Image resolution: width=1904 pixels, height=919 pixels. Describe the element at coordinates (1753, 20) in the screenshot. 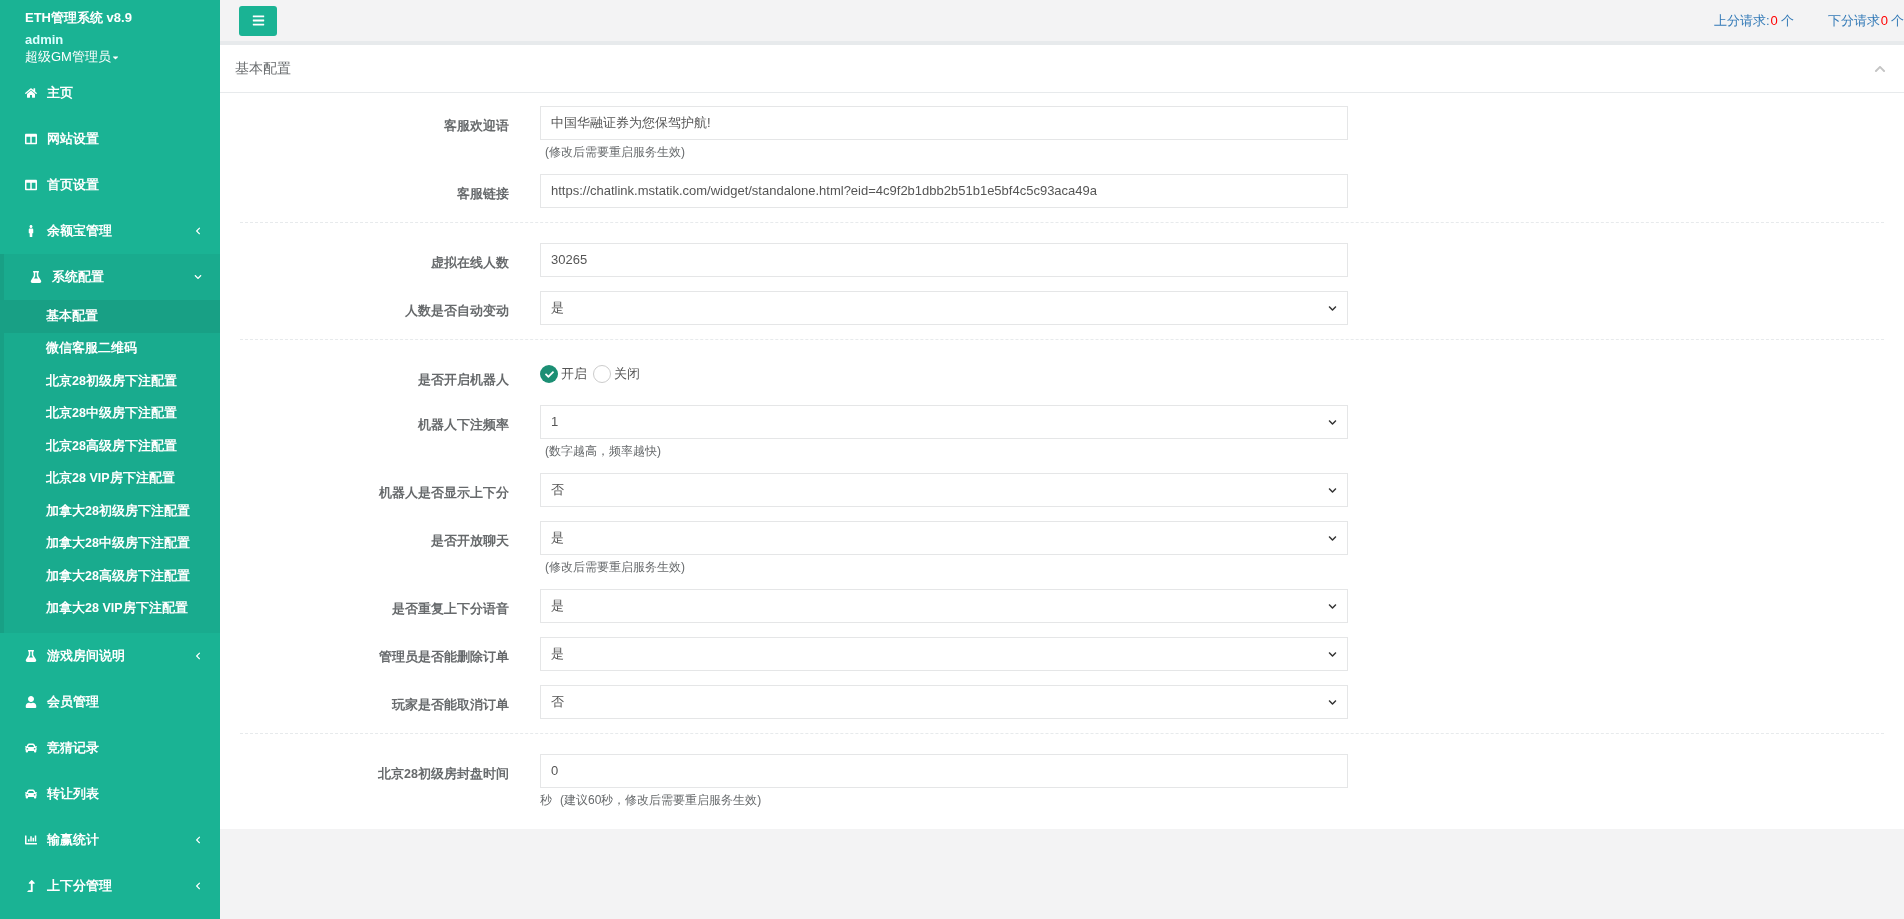

I see `request-counter: 上分请求:0 个` at that location.